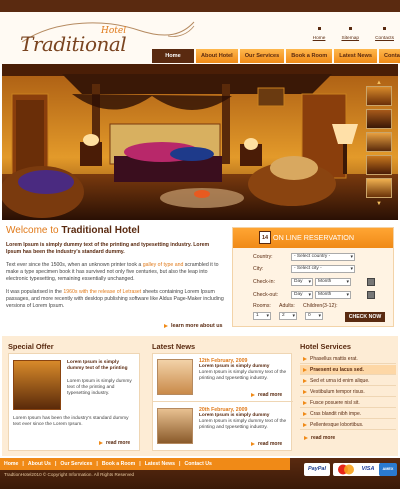 This screenshot has height=489, width=400. I want to click on nav-home: Home, so click(173, 56).